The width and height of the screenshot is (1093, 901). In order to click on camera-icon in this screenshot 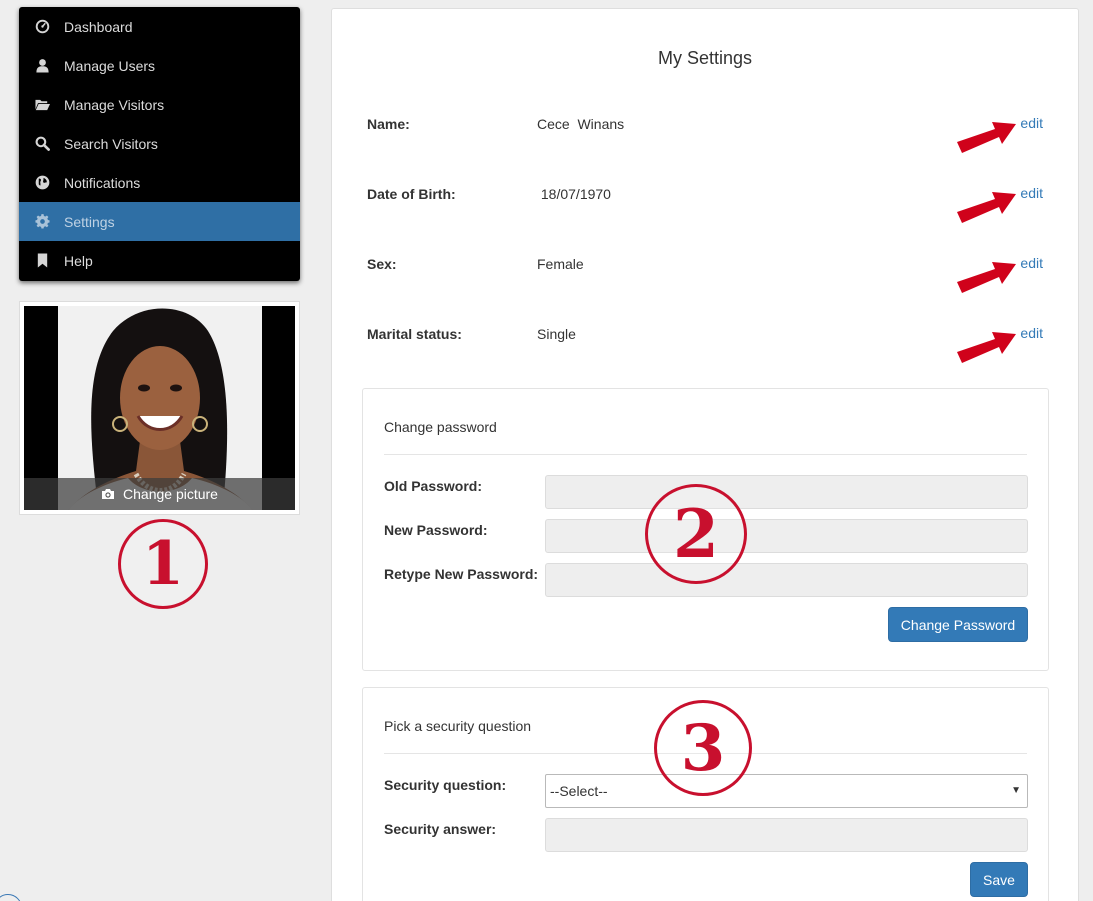, I will do `click(108, 494)`.